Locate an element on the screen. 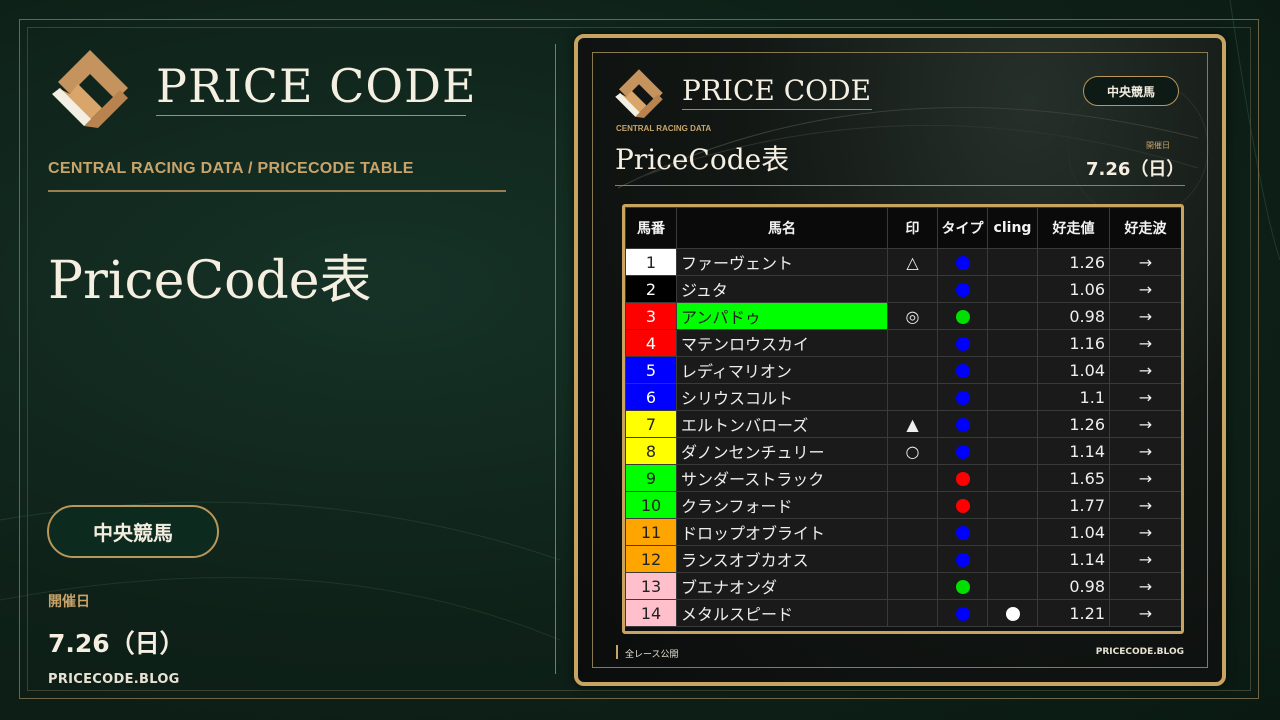 This screenshot has width=1280, height=720. table-row: 1 ファーヴェント △ 1.26 → is located at coordinates (903, 262).